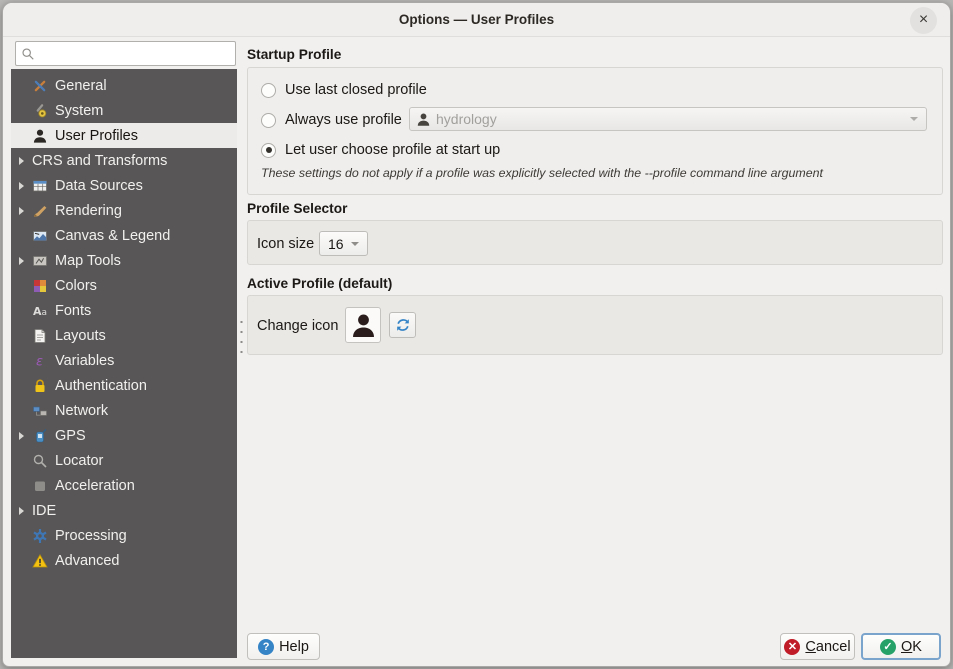 This screenshot has width=953, height=669. I want to click on radio-always-use-profile: Always use profile, so click(331, 120).